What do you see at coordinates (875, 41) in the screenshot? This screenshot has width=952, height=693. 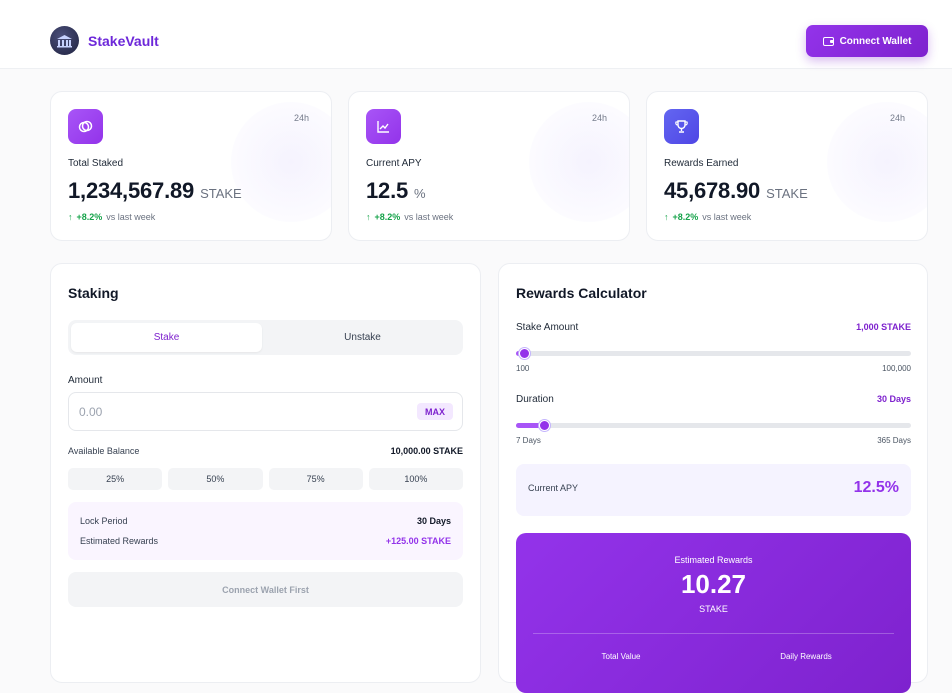 I see `connect-wallet-label: Connect Wallet` at bounding box center [875, 41].